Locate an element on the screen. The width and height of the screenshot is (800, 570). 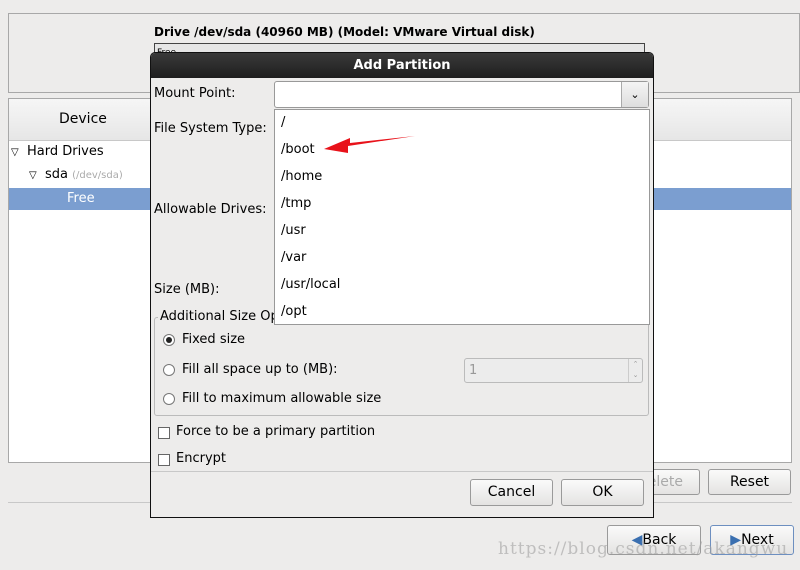
button-label: Reset is located at coordinates (749, 482).